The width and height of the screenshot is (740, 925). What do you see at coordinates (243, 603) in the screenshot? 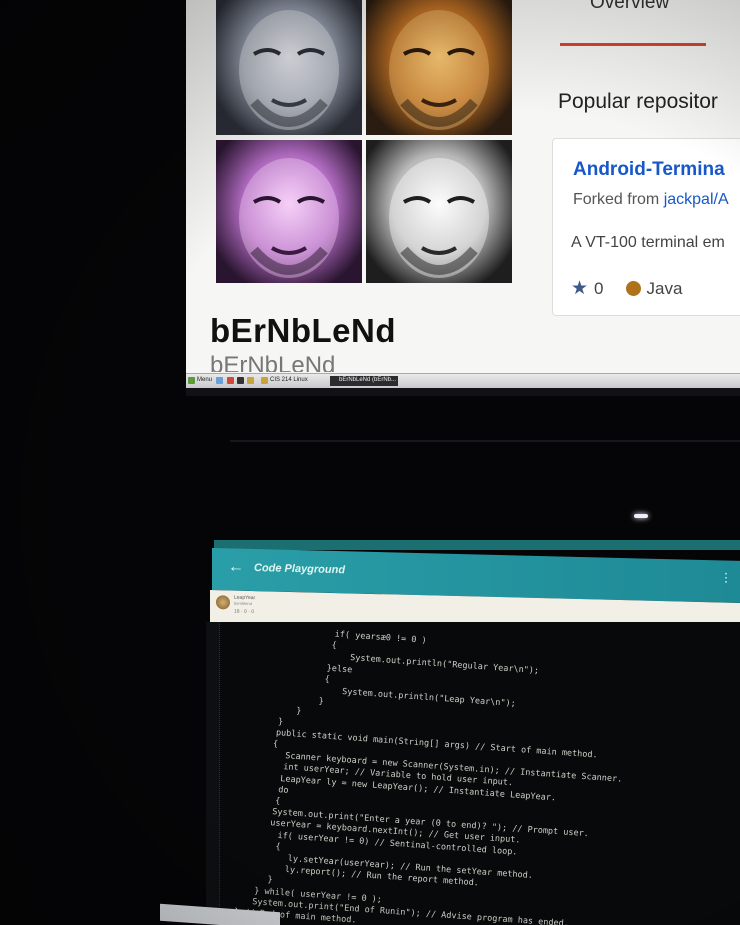
I see `file-author: bernblend` at bounding box center [243, 603].